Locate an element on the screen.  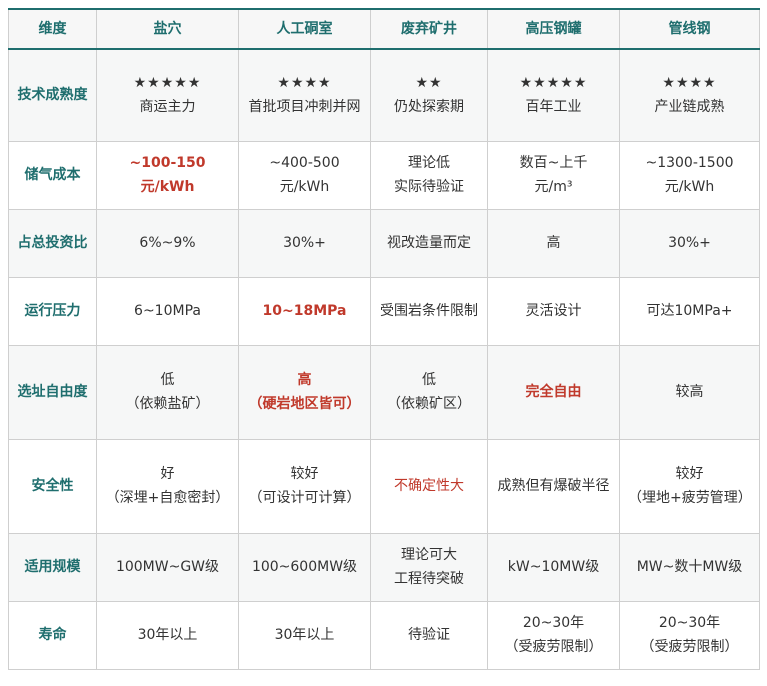
table-cell: ~1300-1500 元/kWh is located at coordinates (689, 175).